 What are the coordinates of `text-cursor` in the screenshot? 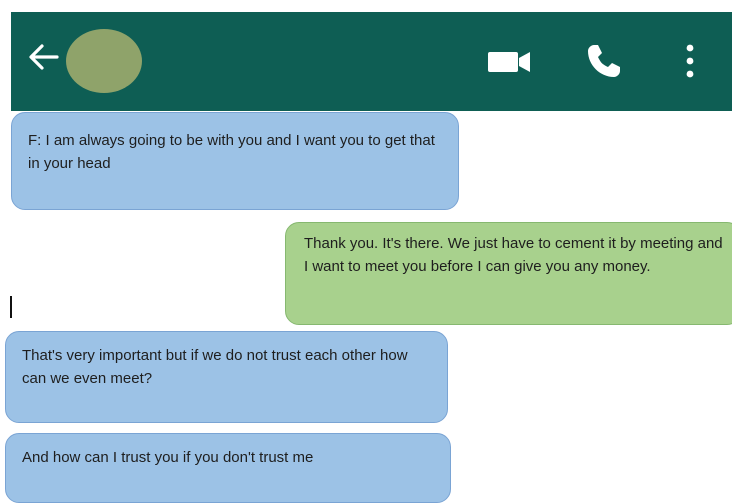 It's located at (11, 307).